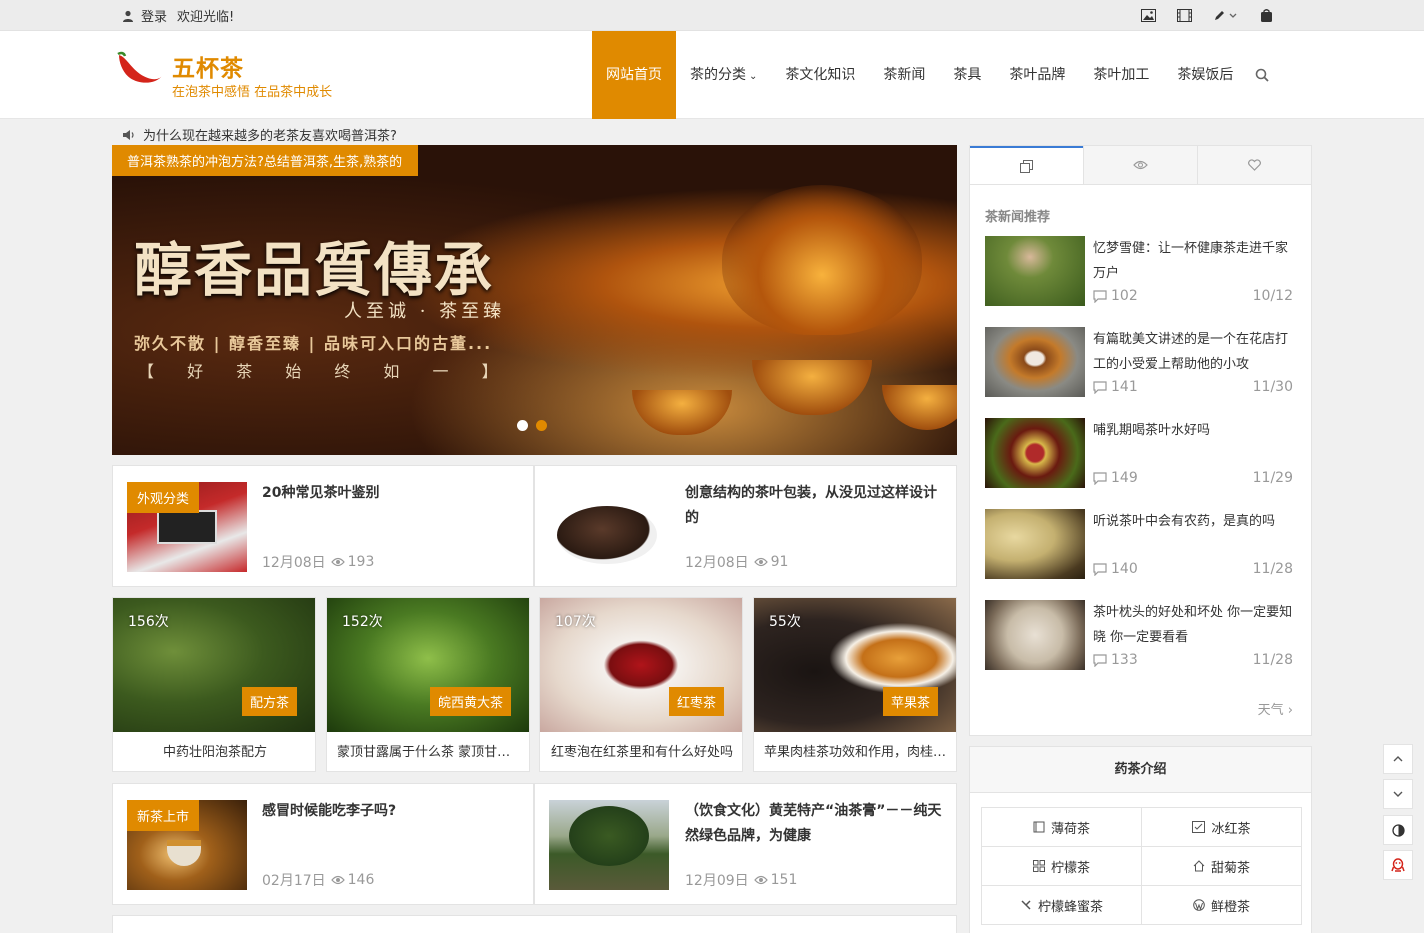 The image size is (1424, 933). Describe the element at coordinates (1184, 15) in the screenshot. I see `video-icon` at that location.